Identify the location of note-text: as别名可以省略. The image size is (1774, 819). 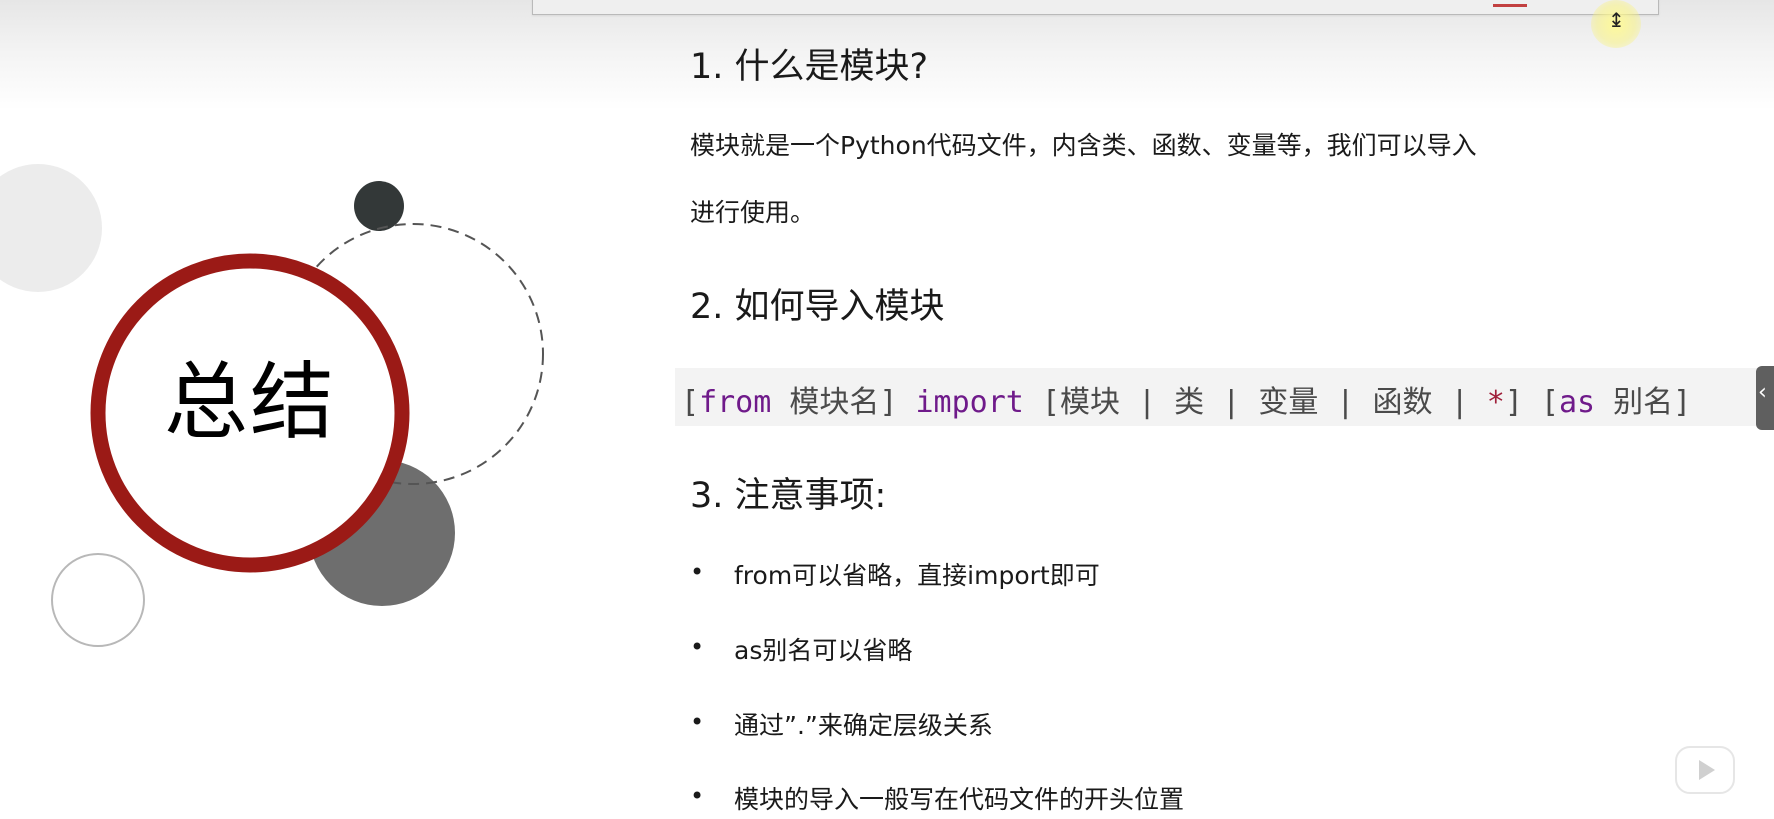
(823, 650).